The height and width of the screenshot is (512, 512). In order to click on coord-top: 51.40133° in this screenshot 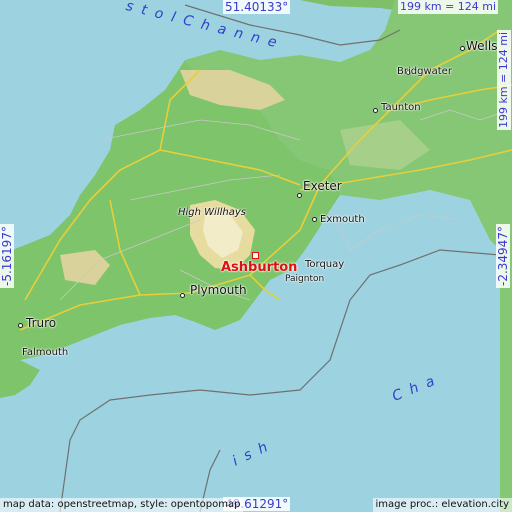, I will do `click(257, 7)`.